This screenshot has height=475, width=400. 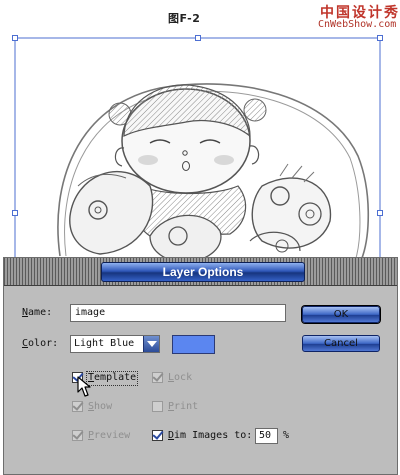 What do you see at coordinates (40, 343) in the screenshot?
I see `color-label: Color:` at bounding box center [40, 343].